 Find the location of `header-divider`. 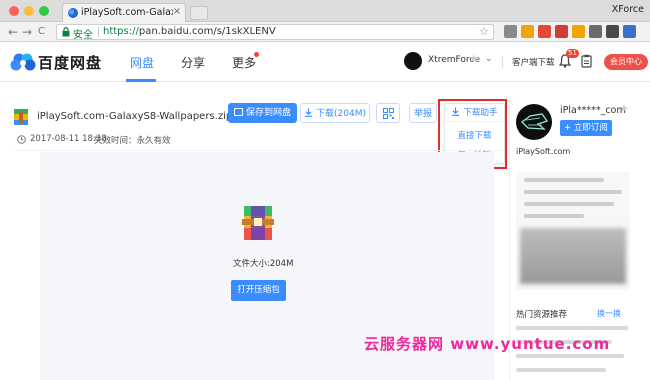

header-divider is located at coordinates (502, 62).